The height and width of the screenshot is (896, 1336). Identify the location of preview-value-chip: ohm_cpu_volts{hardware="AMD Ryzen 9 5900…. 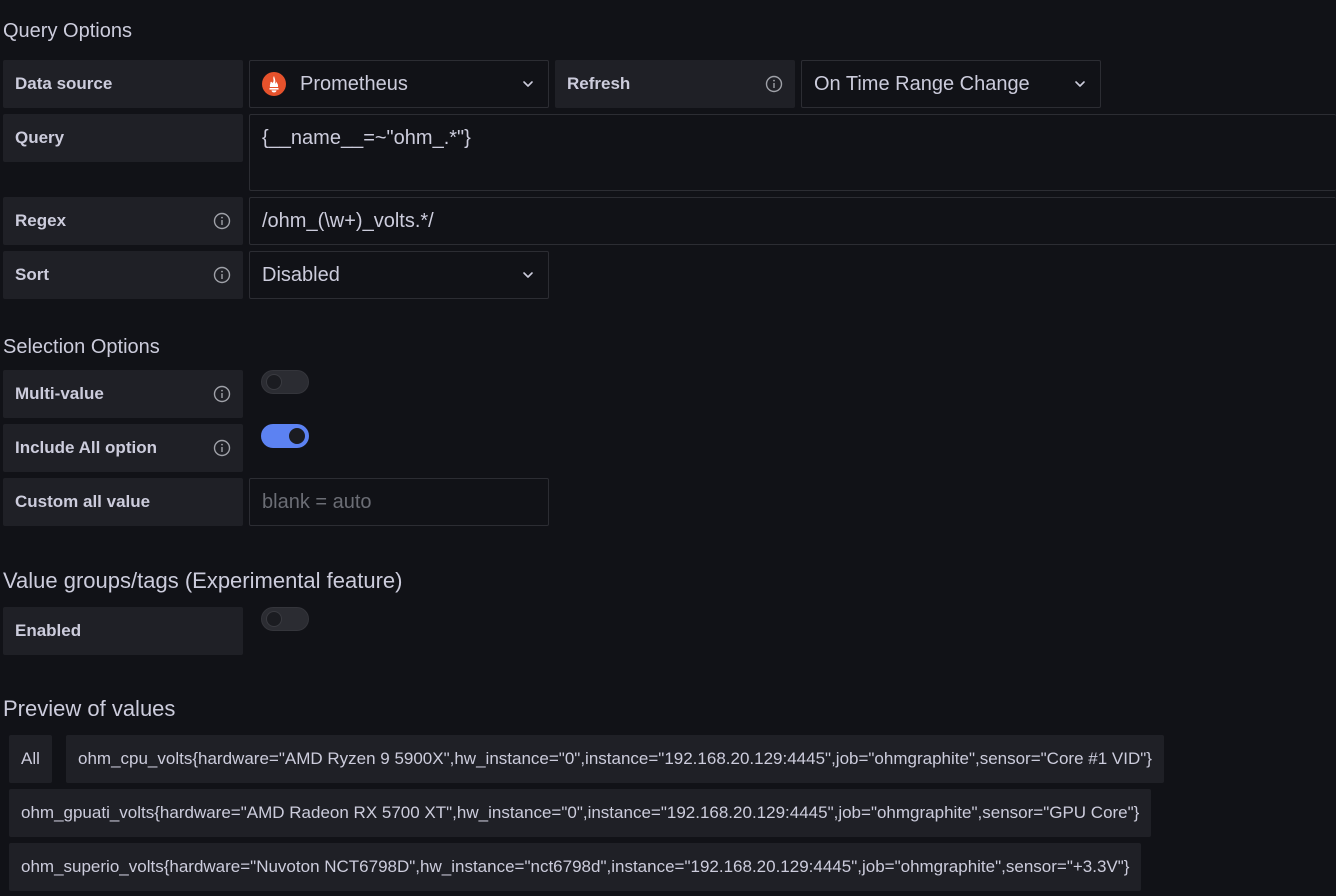
(615, 759).